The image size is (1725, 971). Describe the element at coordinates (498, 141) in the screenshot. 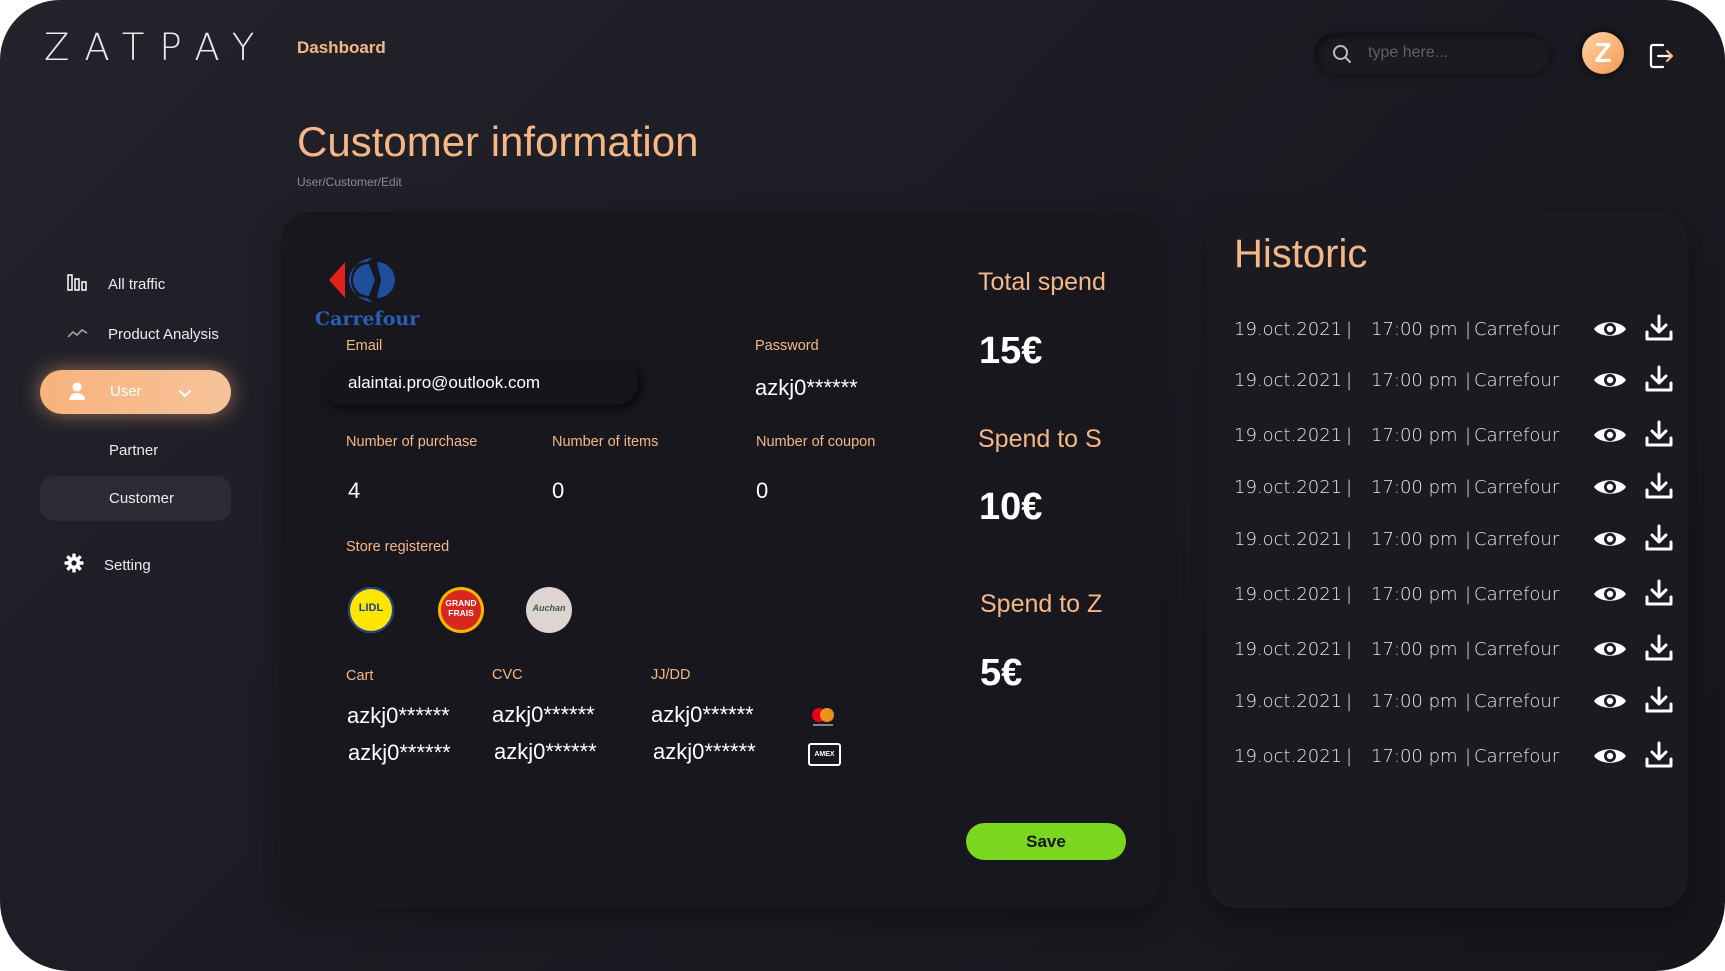

I see `page-title: Customer information` at that location.